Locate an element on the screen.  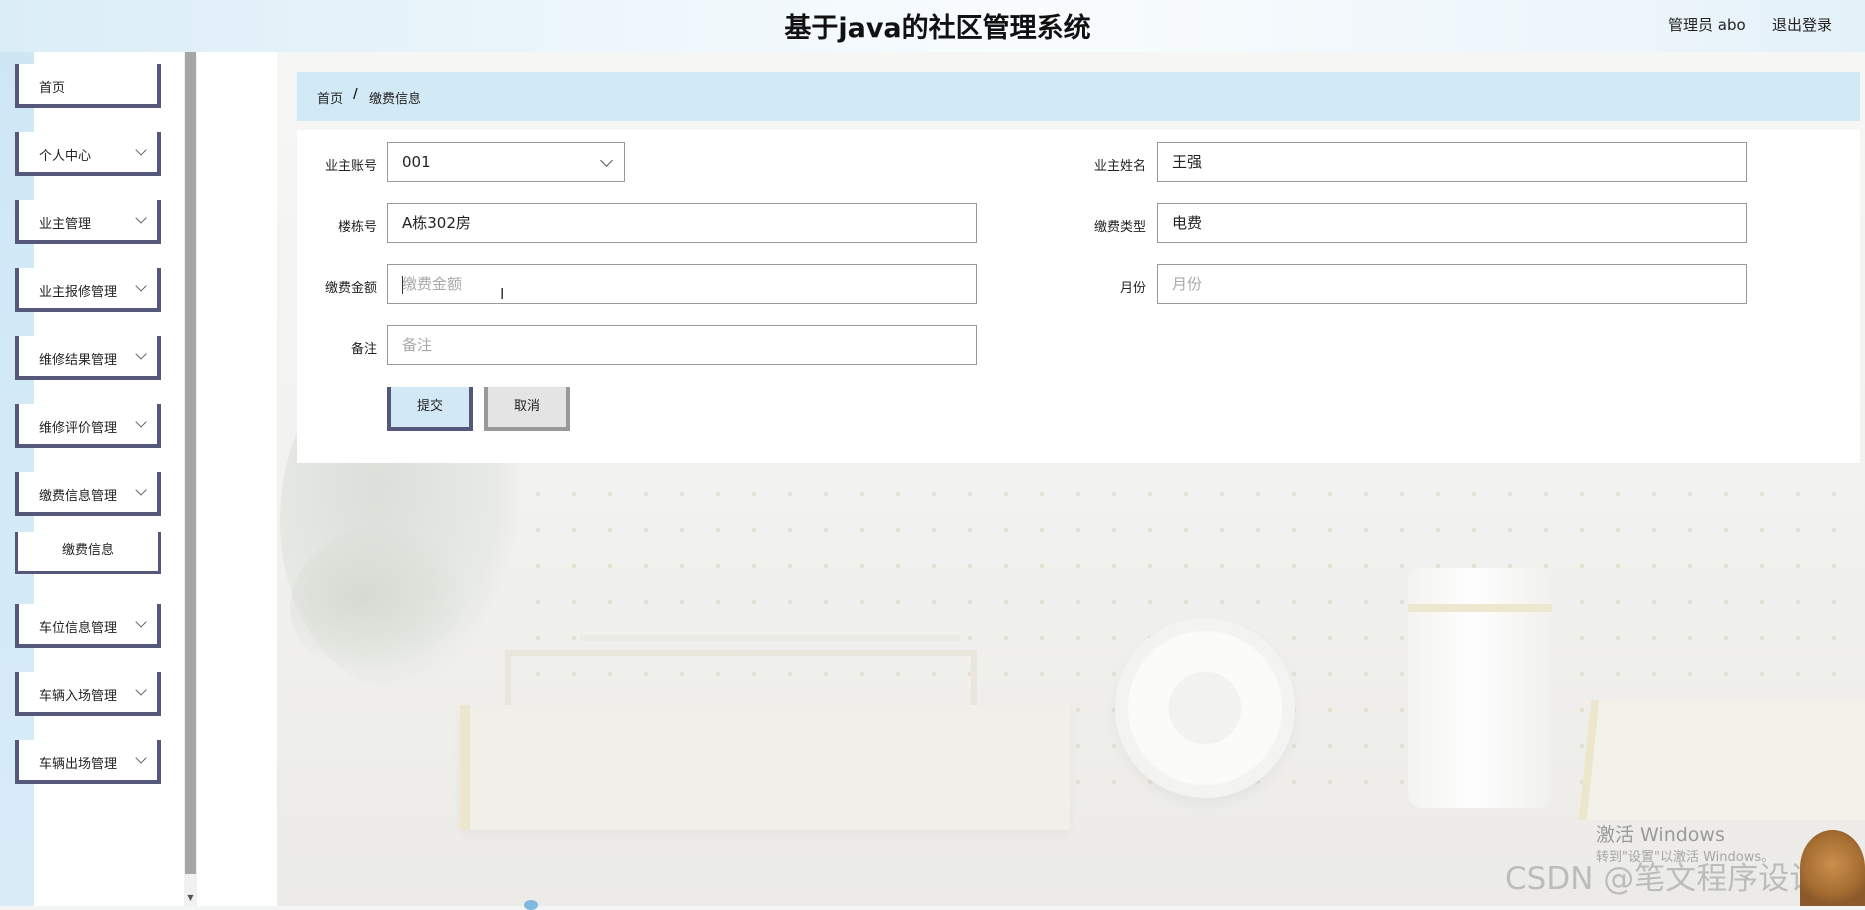
top-header: 基于java的社区管理系统 管理员 abo 退出登录 is located at coordinates (932, 26).